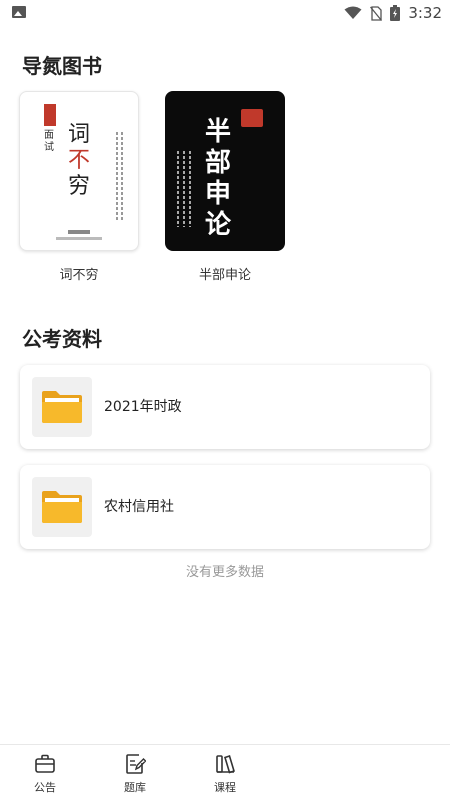 This screenshot has height=800, width=450. Describe the element at coordinates (49, 141) in the screenshot. I see `cover-subtitle: 面试` at that location.